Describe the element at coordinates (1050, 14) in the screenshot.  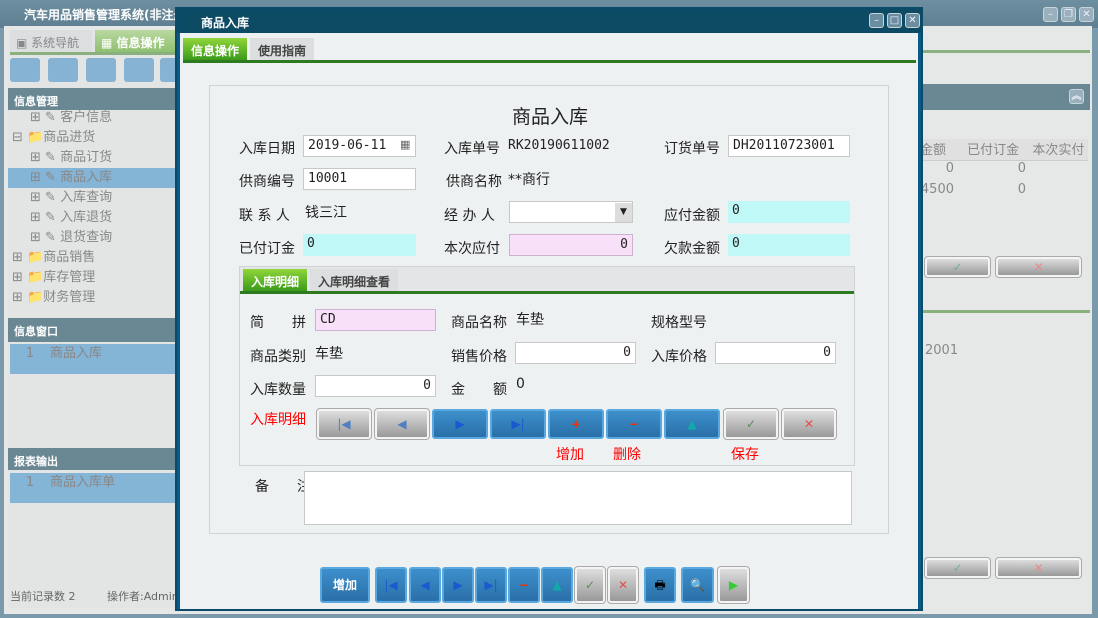
I see `minimize-icon: –` at that location.